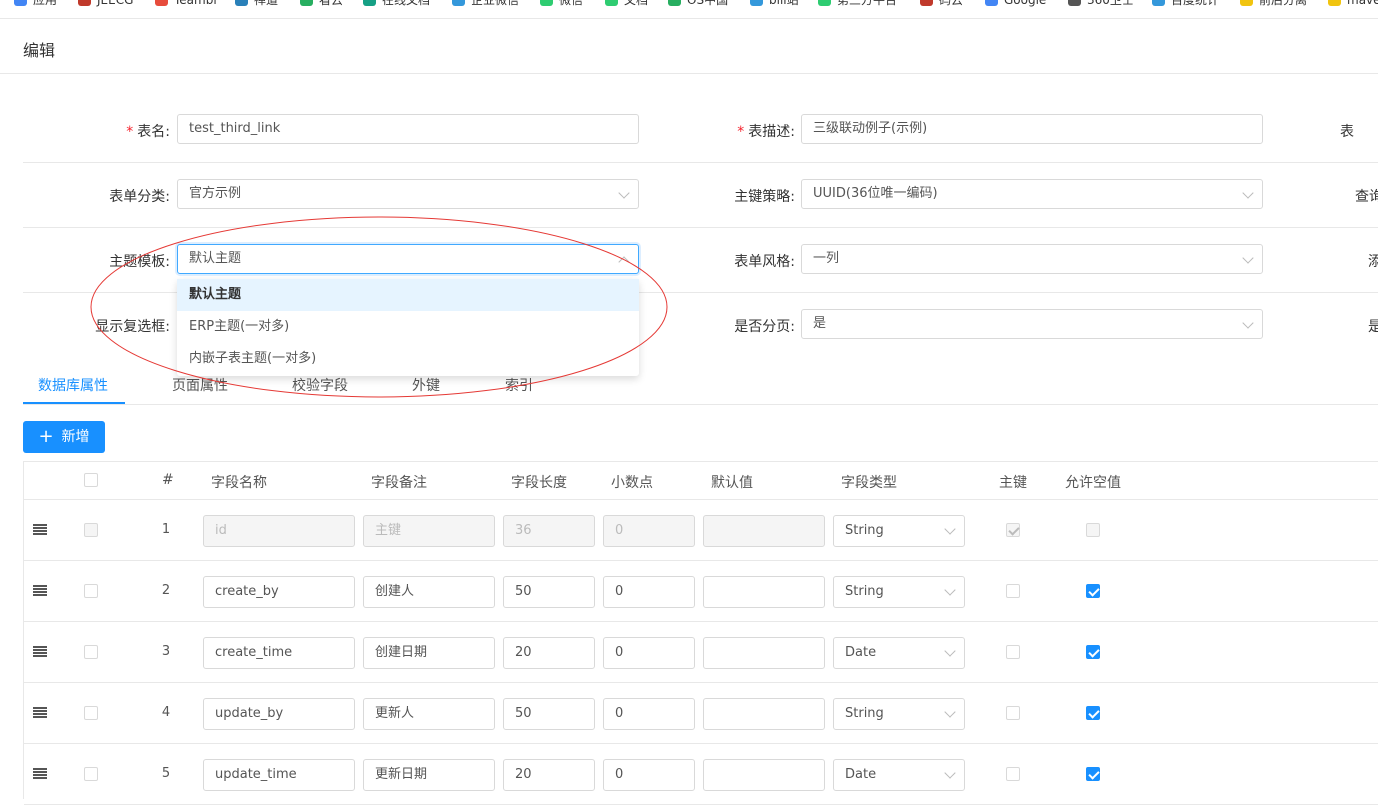  Describe the element at coordinates (1273, 5) in the screenshot. I see `bookmark-item: 前后分离` at that location.